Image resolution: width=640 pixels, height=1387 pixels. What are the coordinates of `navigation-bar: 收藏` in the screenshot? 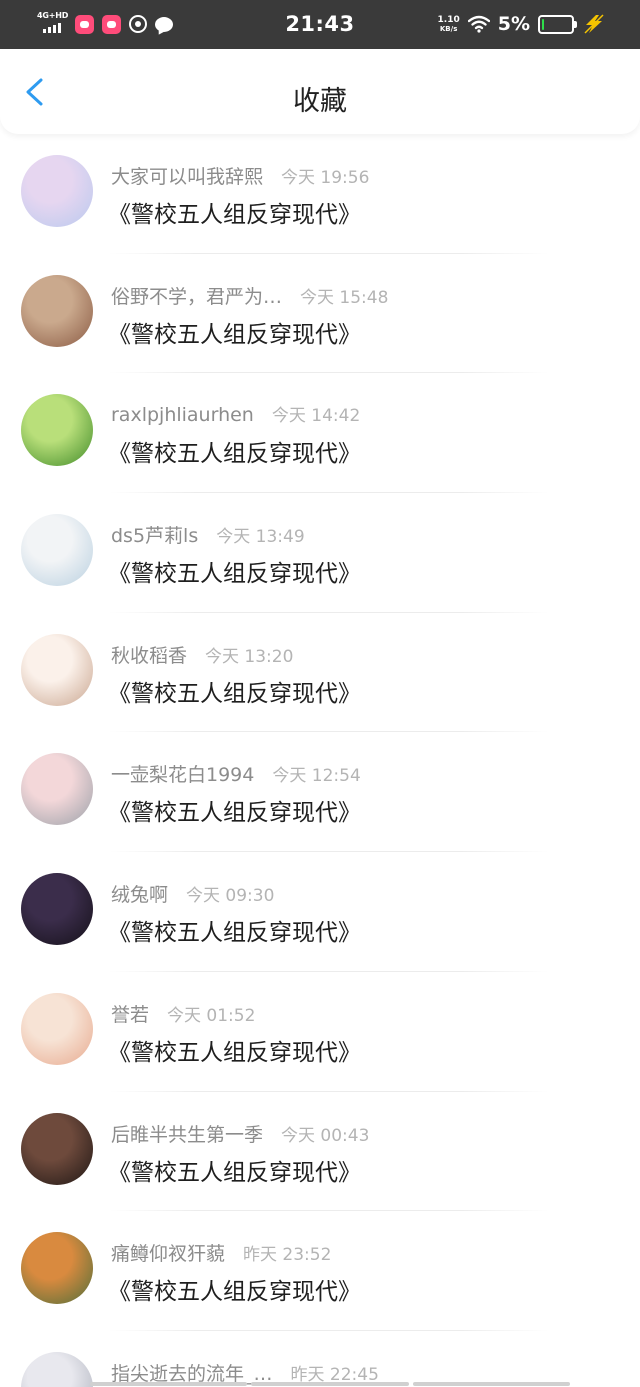 It's located at (320, 91).